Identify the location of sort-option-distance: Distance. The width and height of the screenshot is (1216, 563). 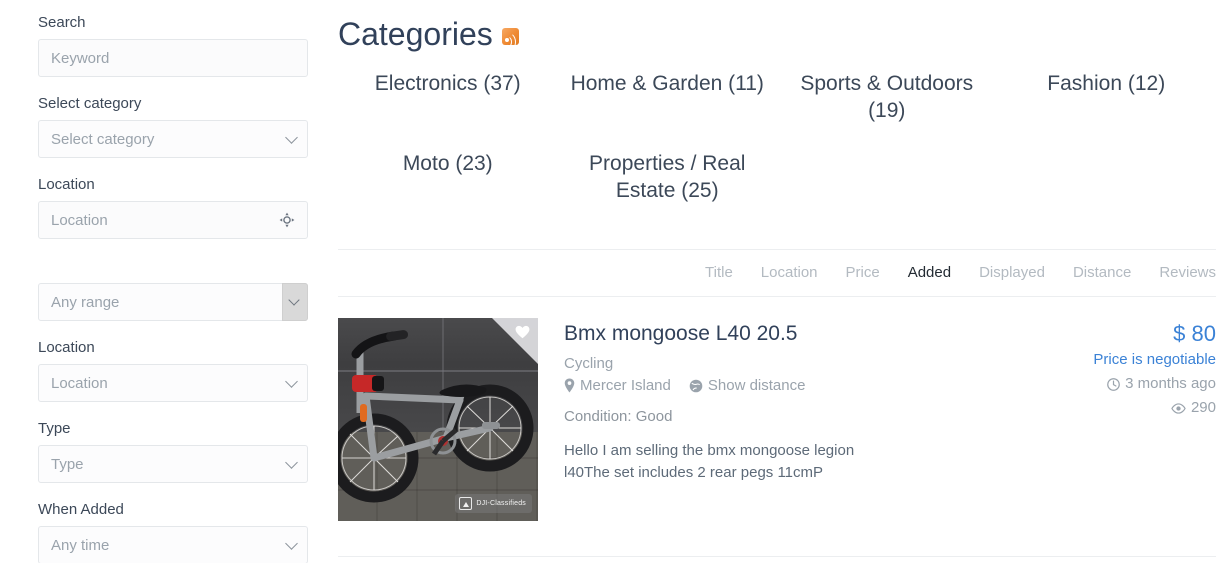
(1102, 273).